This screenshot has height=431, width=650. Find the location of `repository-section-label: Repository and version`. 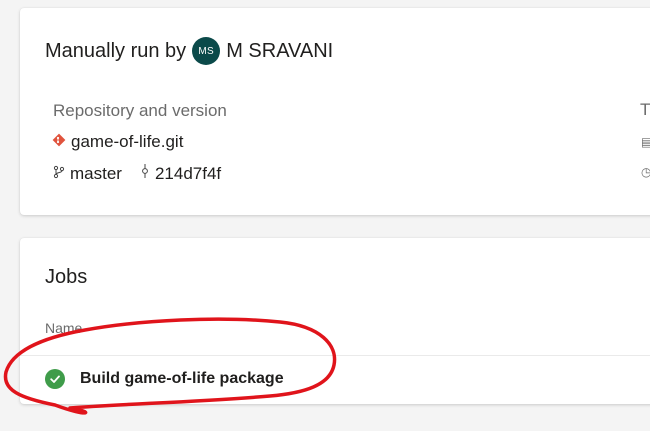

repository-section-label: Repository and version is located at coordinates (140, 110).